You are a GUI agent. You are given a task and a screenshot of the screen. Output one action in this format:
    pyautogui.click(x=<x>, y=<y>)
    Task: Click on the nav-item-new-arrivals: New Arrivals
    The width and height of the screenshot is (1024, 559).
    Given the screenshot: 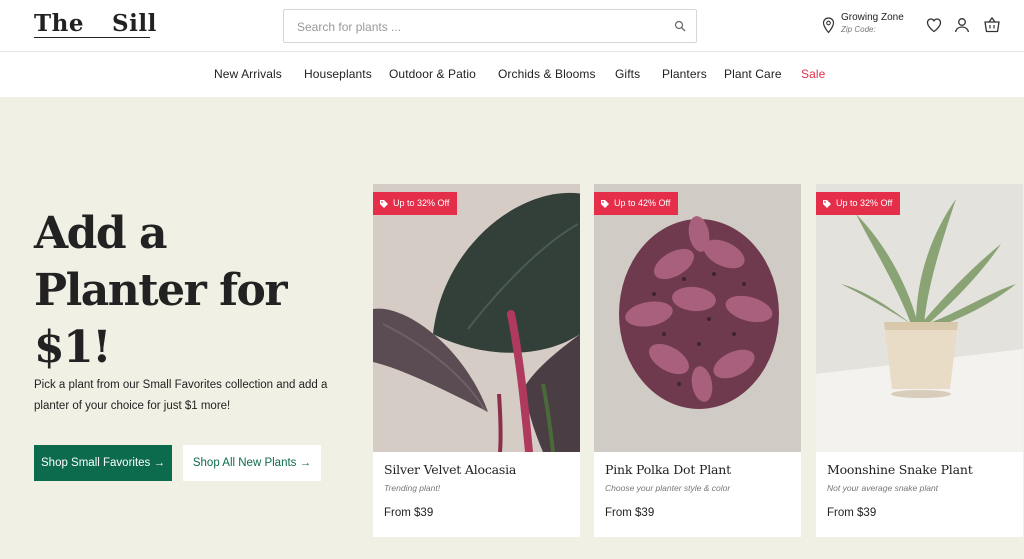 What is the action you would take?
    pyautogui.click(x=248, y=74)
    